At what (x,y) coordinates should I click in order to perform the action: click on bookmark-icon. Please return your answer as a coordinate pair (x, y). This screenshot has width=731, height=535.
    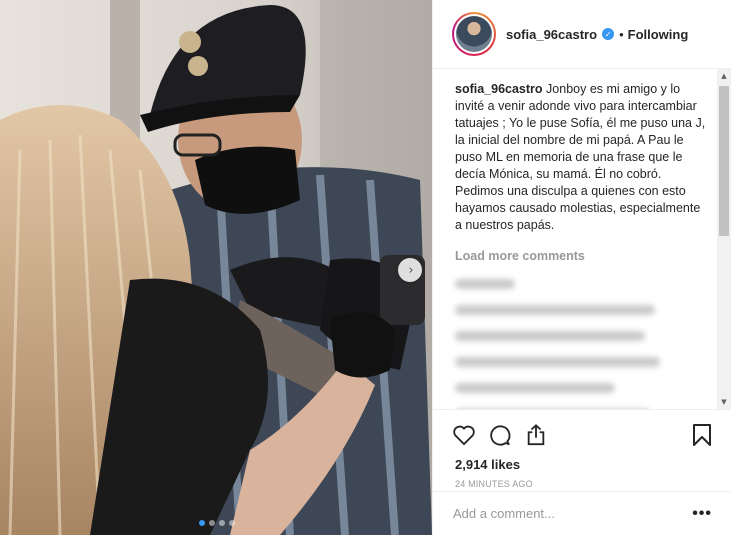
    Looking at the image, I should click on (702, 435).